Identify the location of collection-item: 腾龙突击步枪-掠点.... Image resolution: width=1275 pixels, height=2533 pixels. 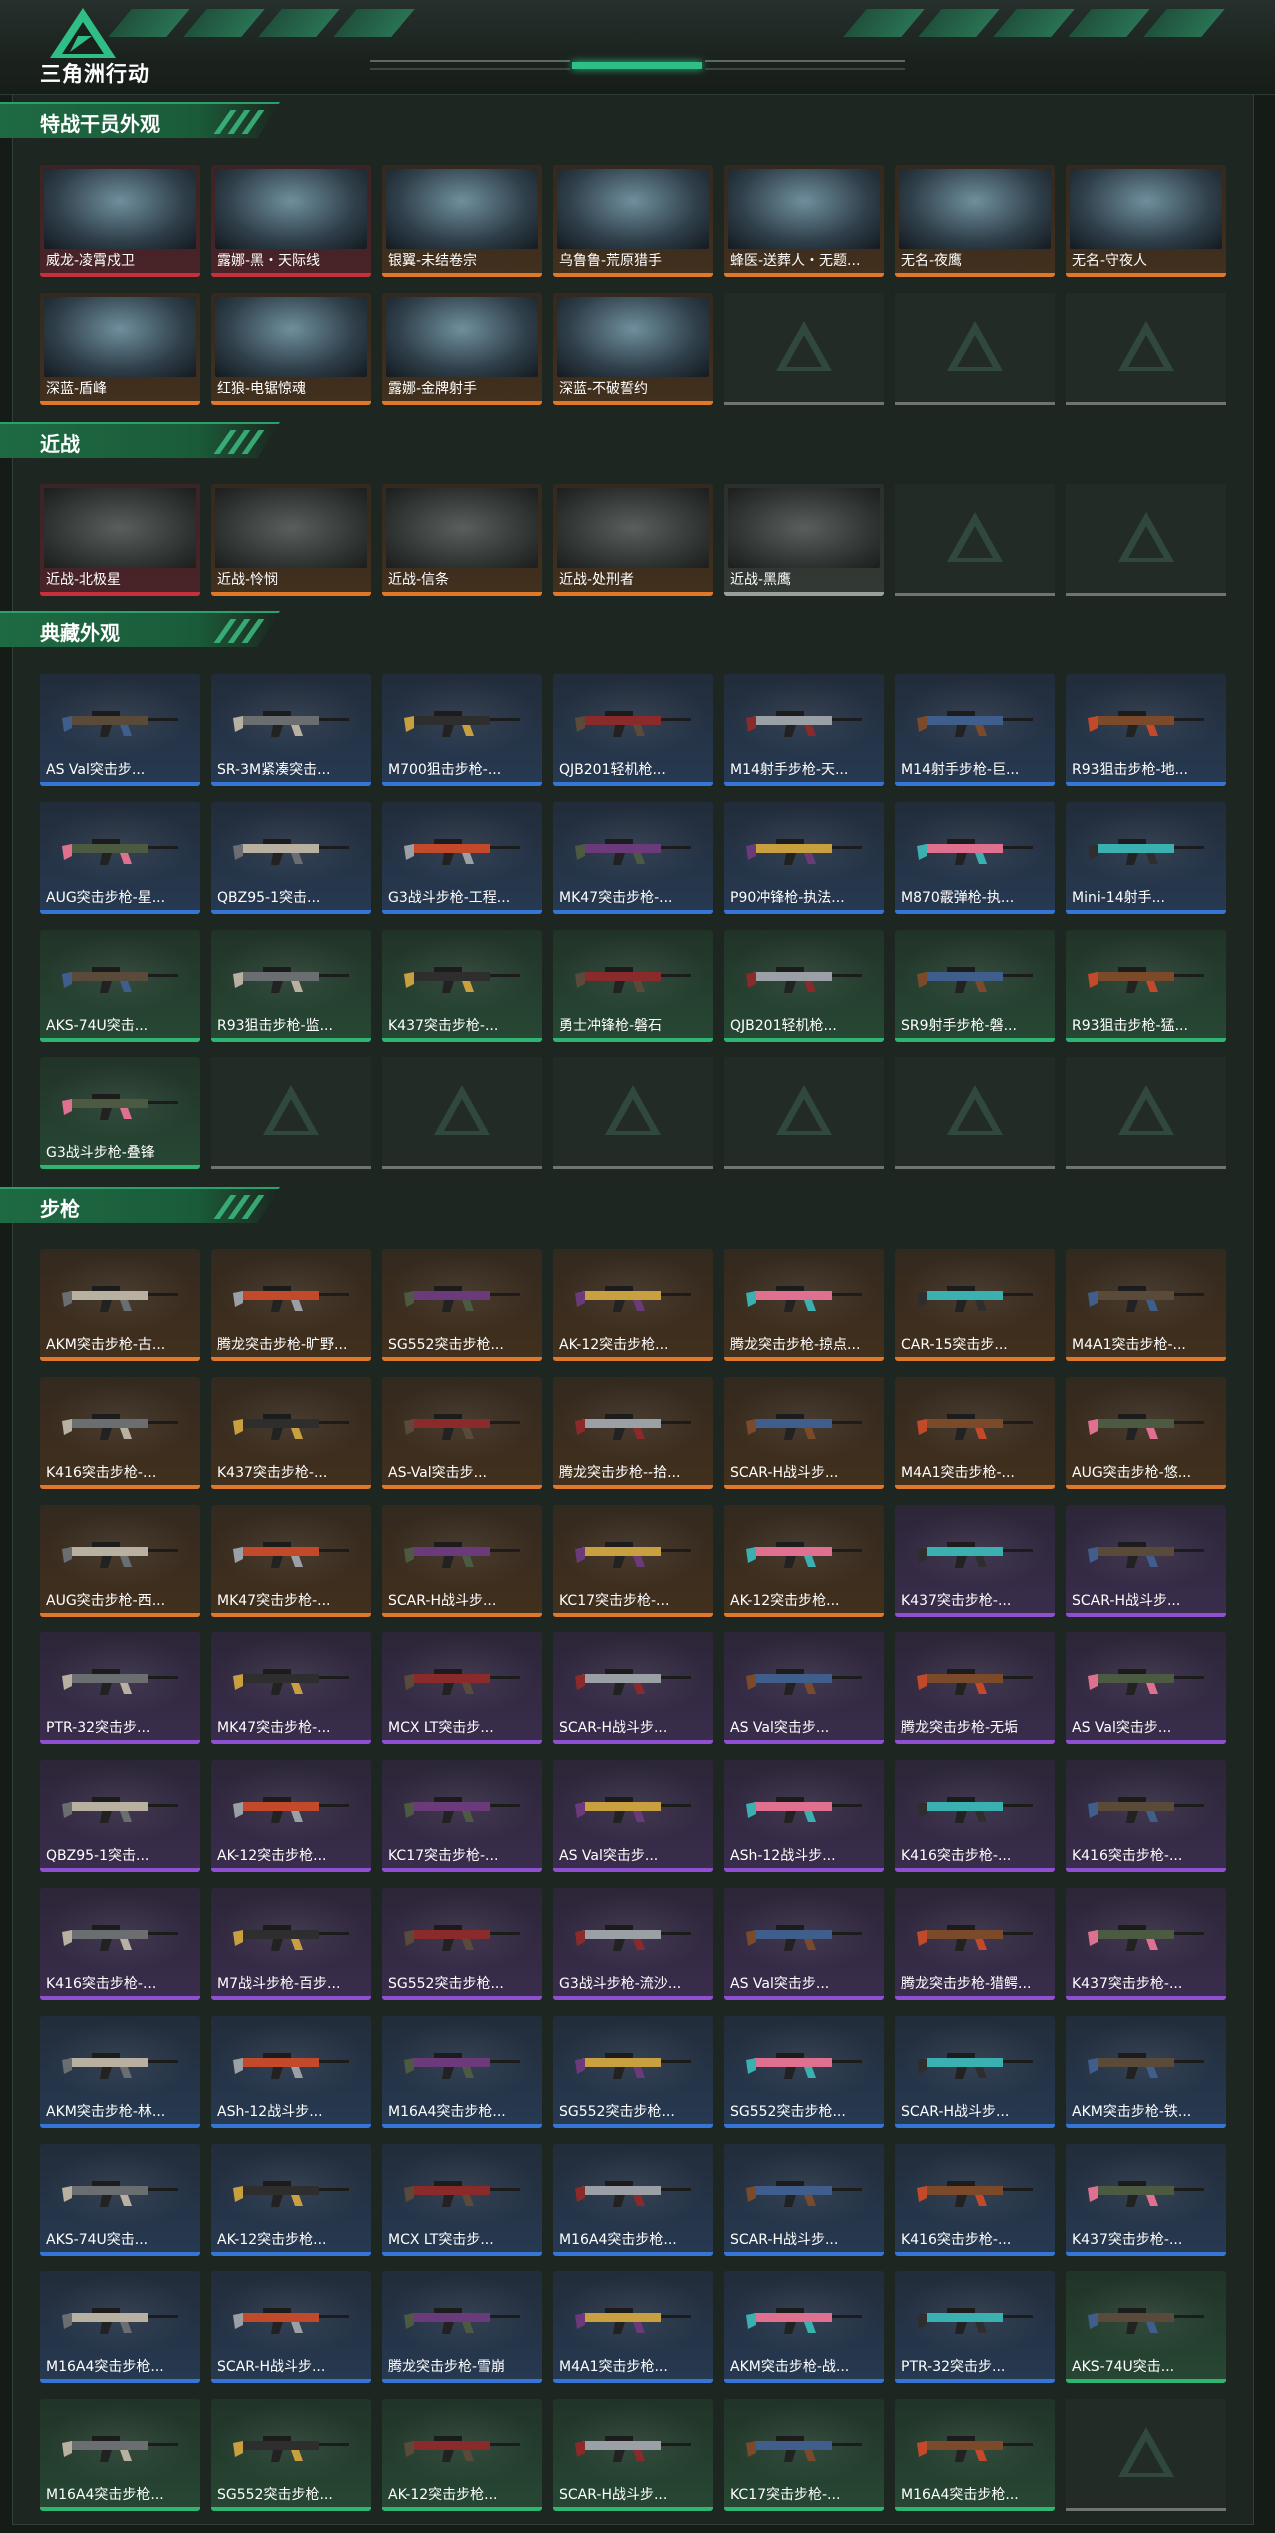
(804, 1305).